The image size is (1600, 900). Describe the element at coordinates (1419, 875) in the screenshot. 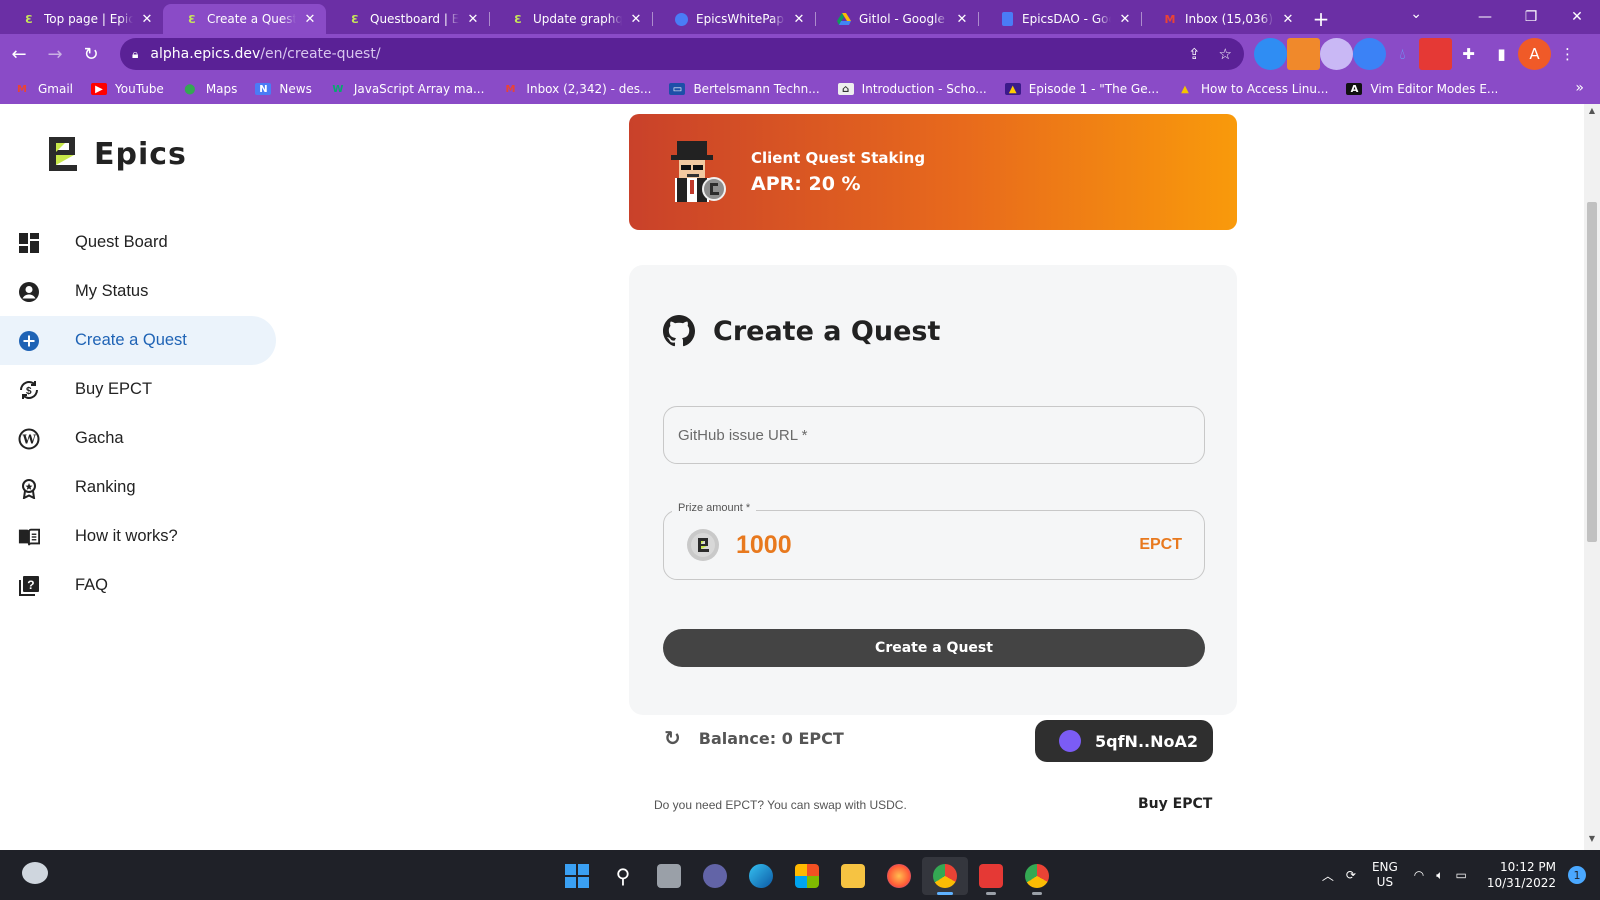

I see `wifi-icon: ◠` at that location.